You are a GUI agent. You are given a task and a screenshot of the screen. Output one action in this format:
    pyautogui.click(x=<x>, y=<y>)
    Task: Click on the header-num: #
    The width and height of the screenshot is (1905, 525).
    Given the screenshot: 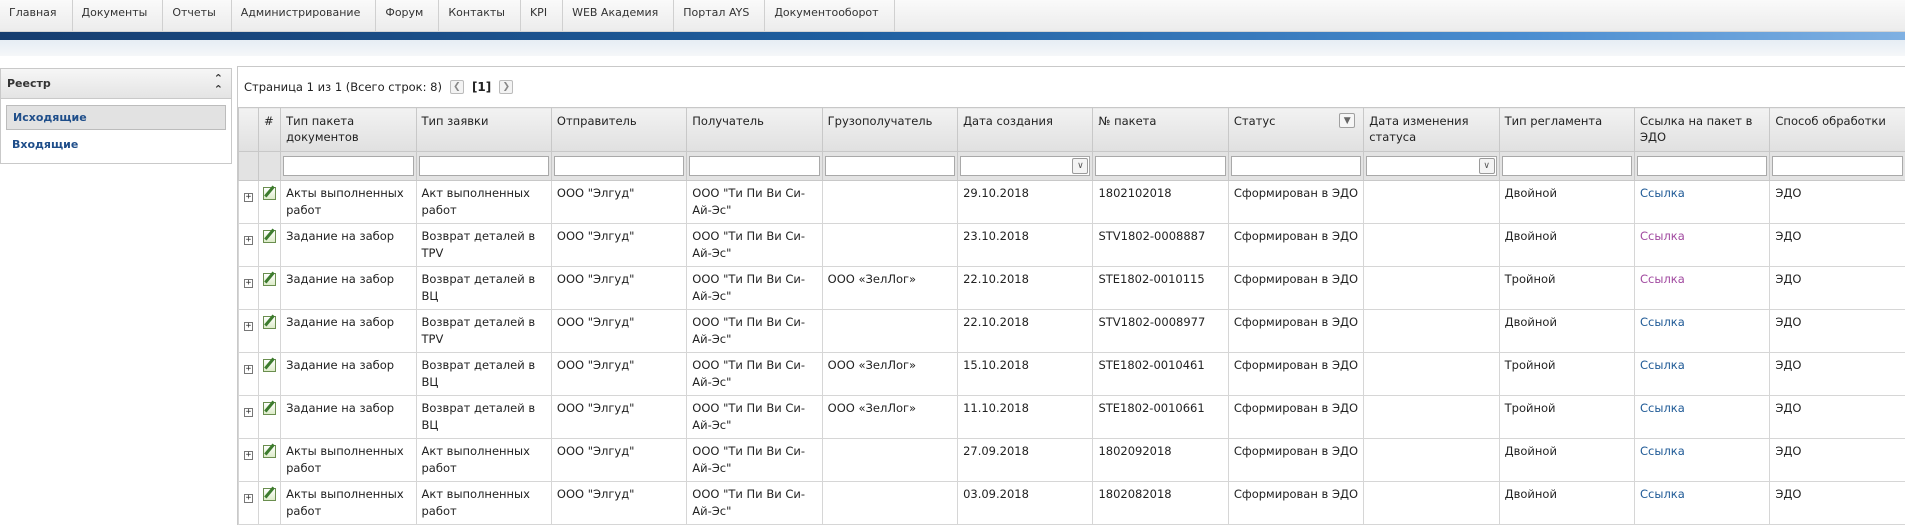 What is the action you would take?
    pyautogui.click(x=270, y=129)
    